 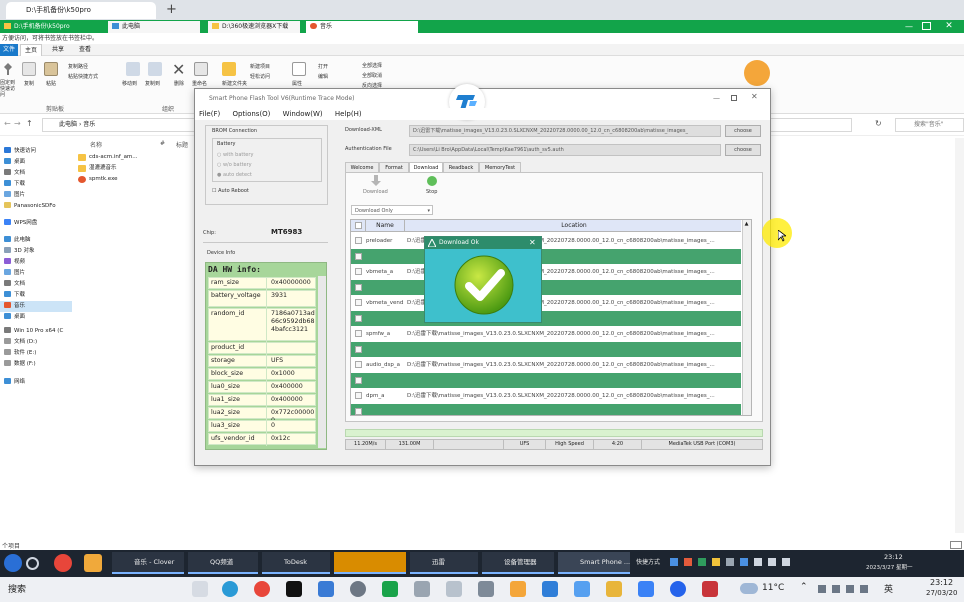 I want to click on download-button: Download, so click(x=375, y=192).